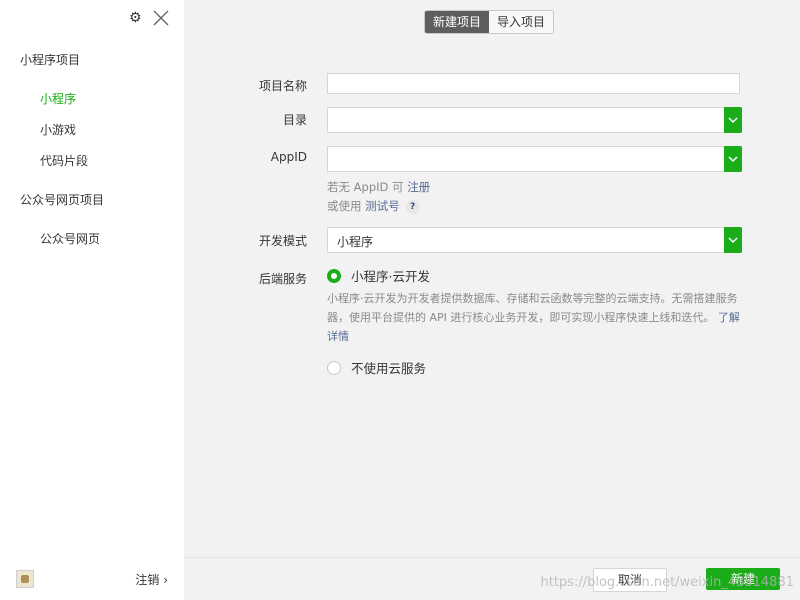 Image resolution: width=800 pixels, height=600 pixels. I want to click on sidebar-item-mini-game: 小游戏, so click(58, 129).